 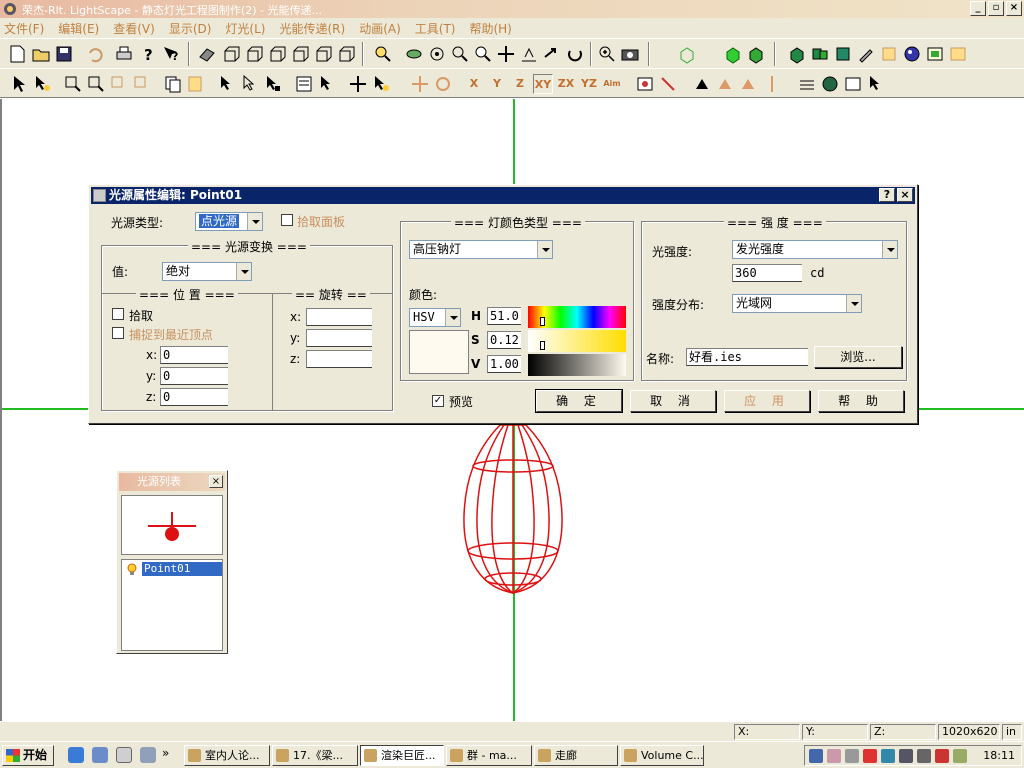 What do you see at coordinates (703, 84) in the screenshot?
I see `spot-light-icon` at bounding box center [703, 84].